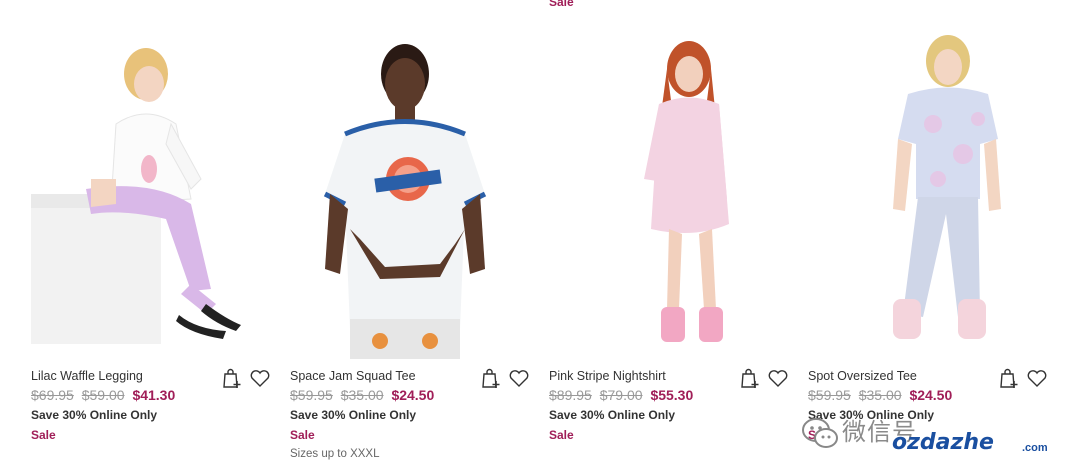 The height and width of the screenshot is (471, 1072). What do you see at coordinates (335, 454) in the screenshot?
I see `sizes-note: Sizes up to XXXL` at bounding box center [335, 454].